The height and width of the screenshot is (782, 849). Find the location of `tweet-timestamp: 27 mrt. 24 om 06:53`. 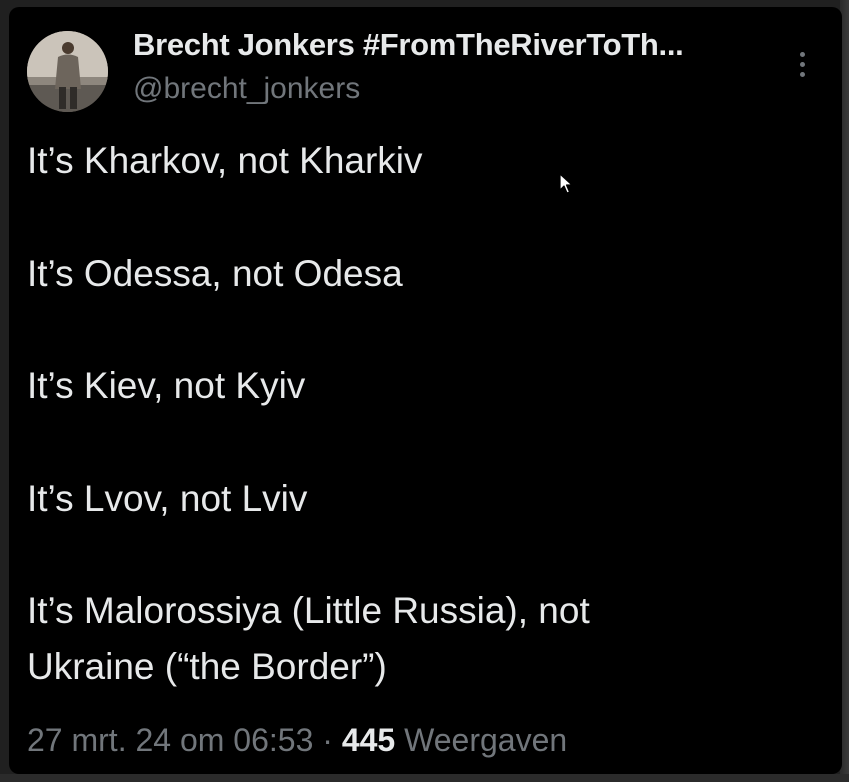

tweet-timestamp: 27 mrt. 24 om 06:53 is located at coordinates (170, 740).